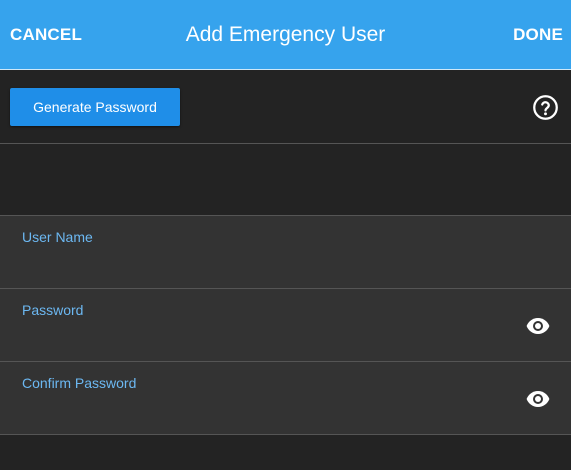 This screenshot has height=470, width=571. I want to click on generate-password-button: Generate Password, so click(95, 107).